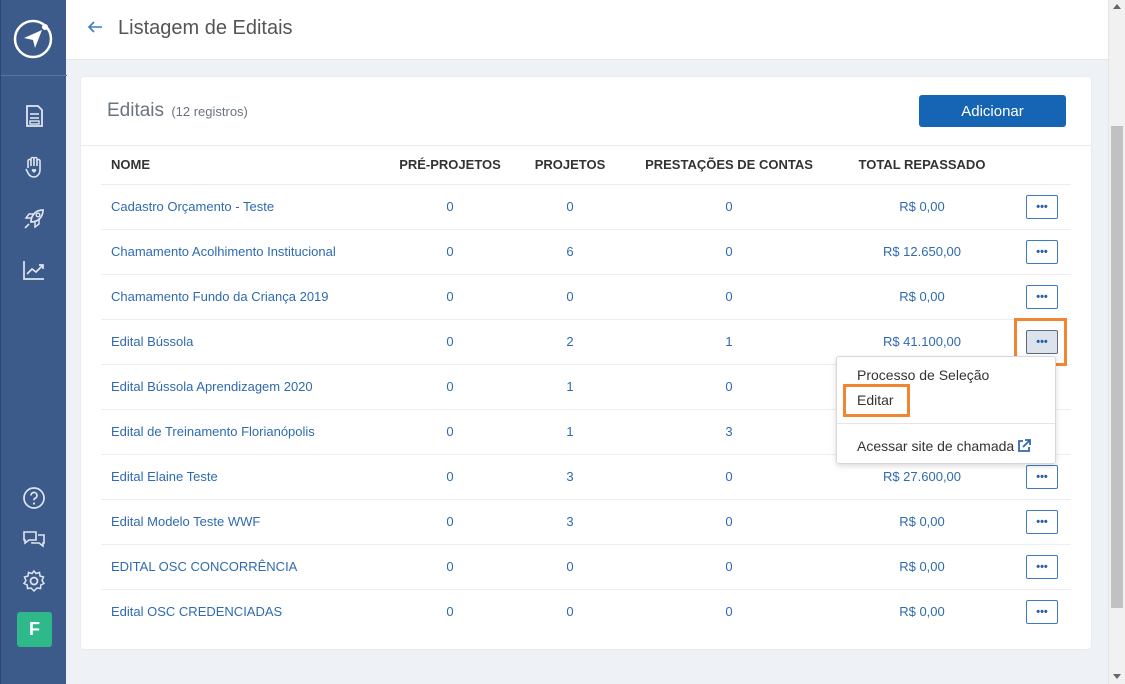 Image resolution: width=1125 pixels, height=684 pixels. I want to click on menu-divider, so click(946, 423).